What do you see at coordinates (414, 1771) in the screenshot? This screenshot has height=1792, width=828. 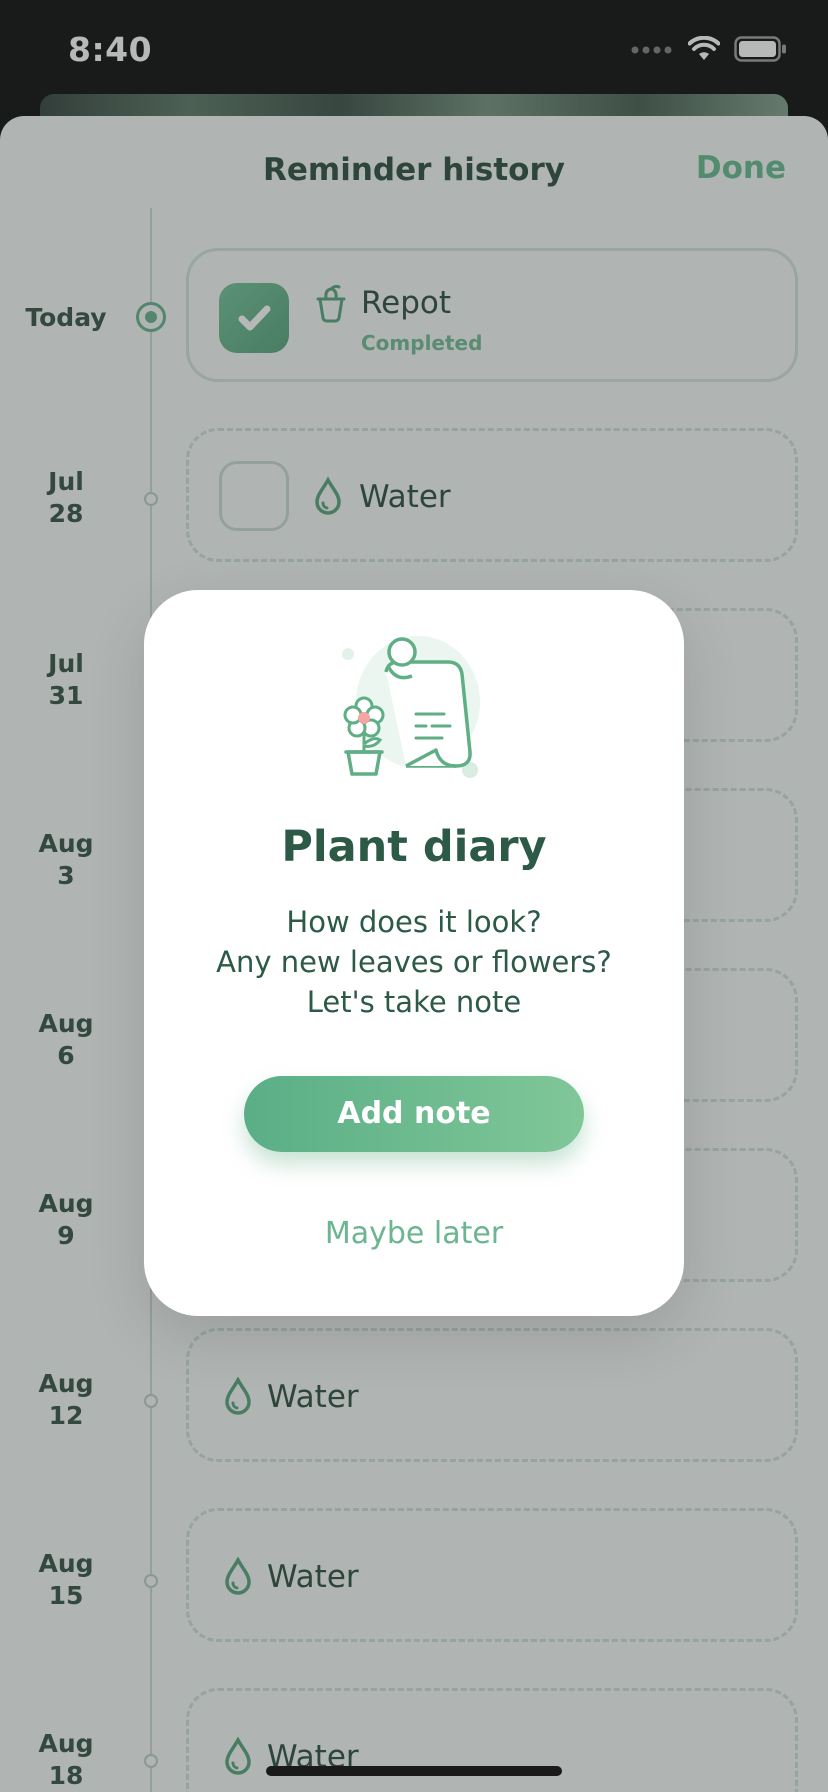 I see `home-indicator` at bounding box center [414, 1771].